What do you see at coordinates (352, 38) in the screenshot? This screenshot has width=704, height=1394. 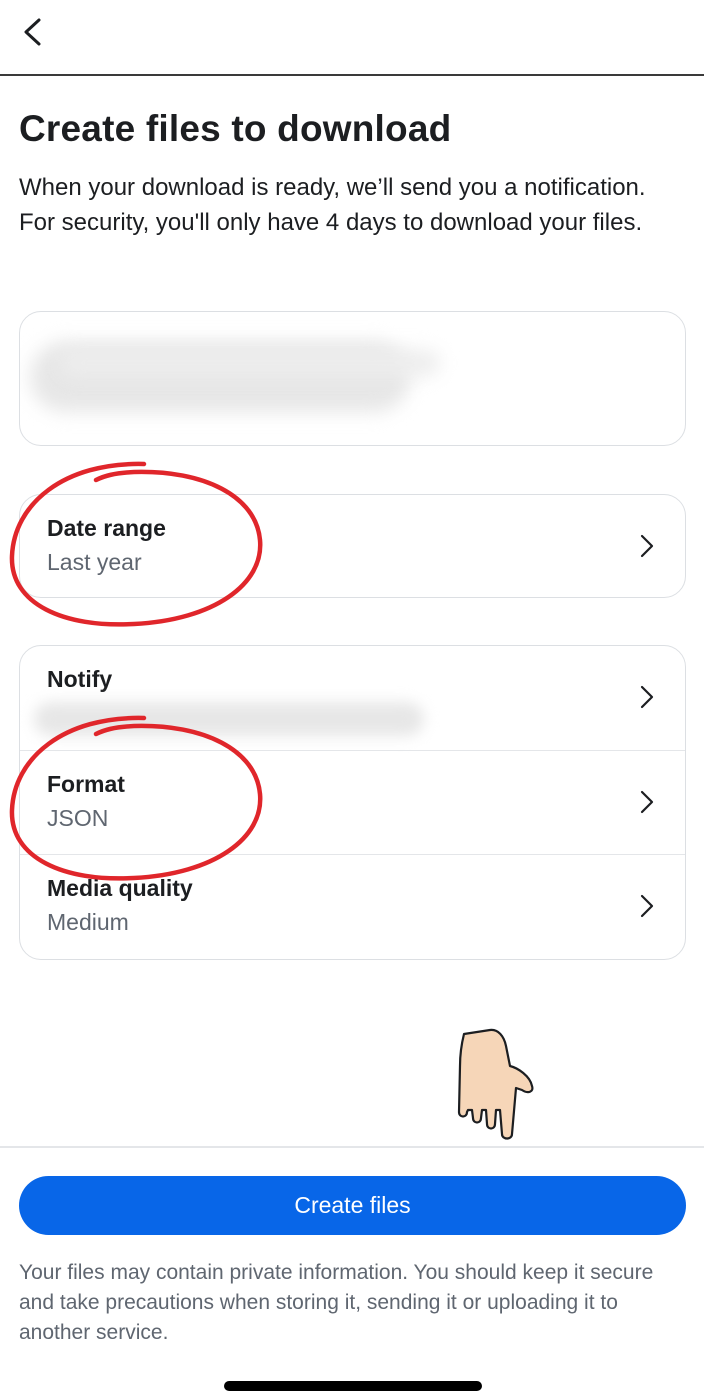 I see `top-bar` at bounding box center [352, 38].